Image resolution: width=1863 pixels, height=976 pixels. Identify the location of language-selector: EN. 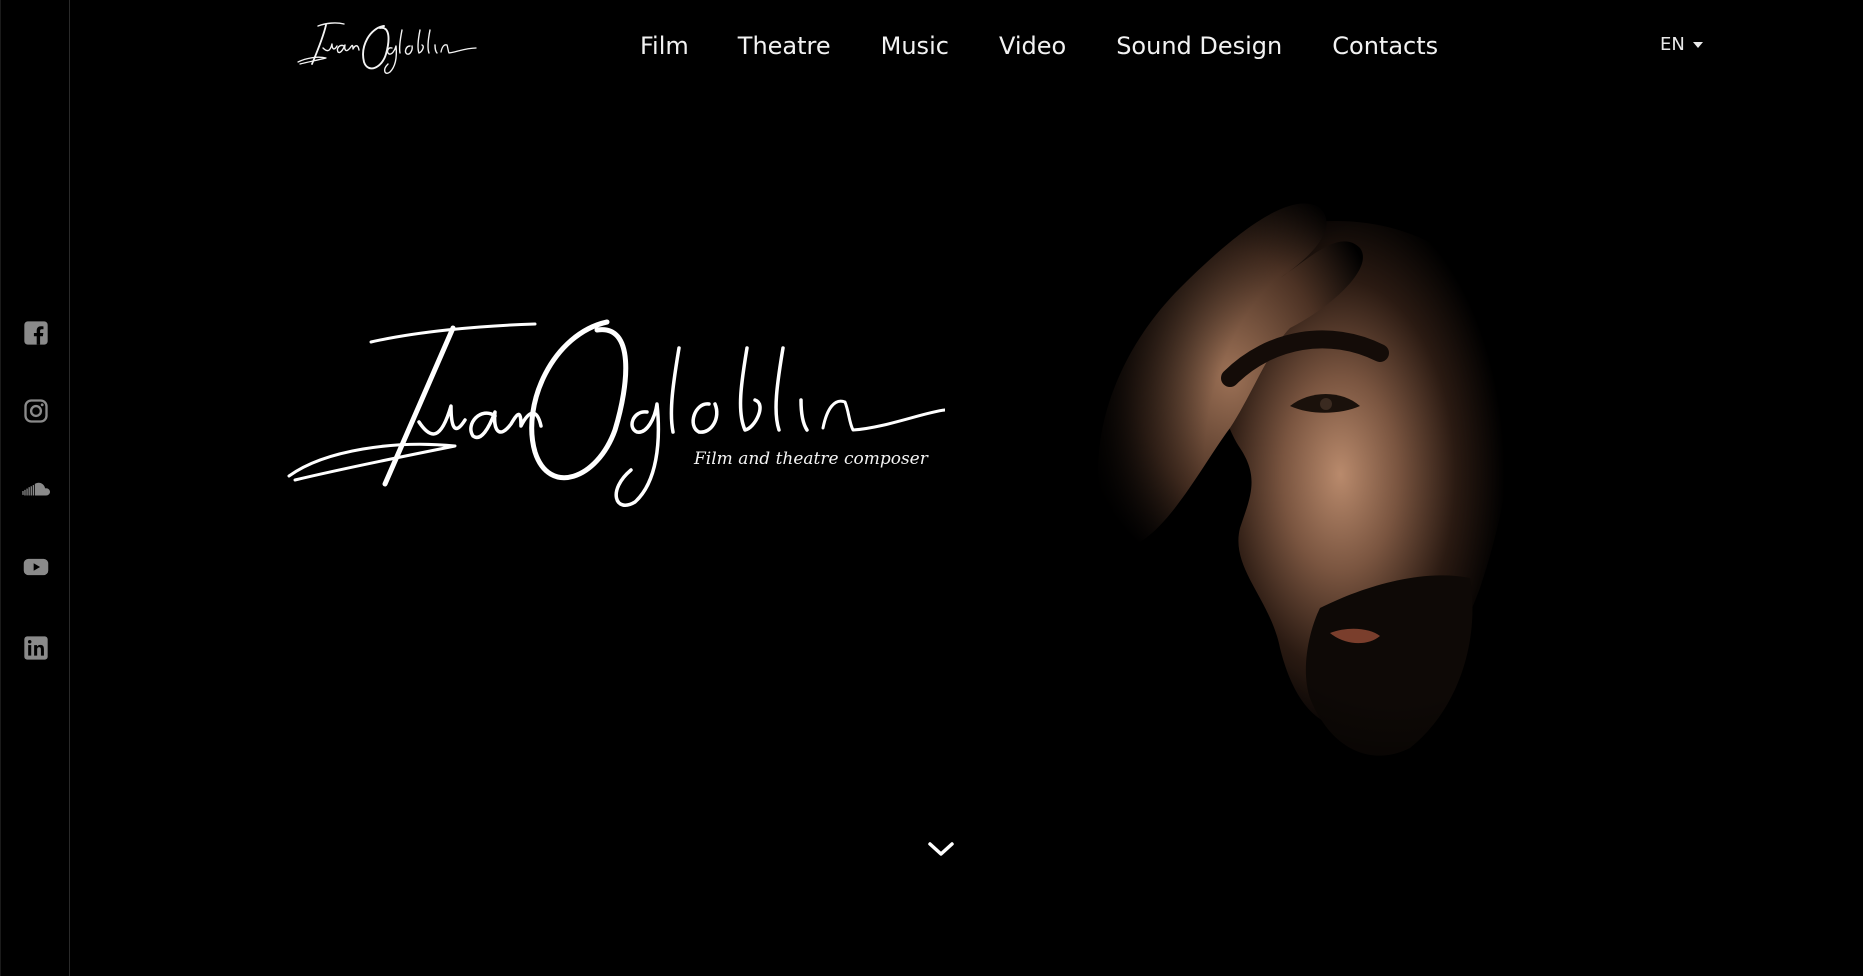
(1681, 44).